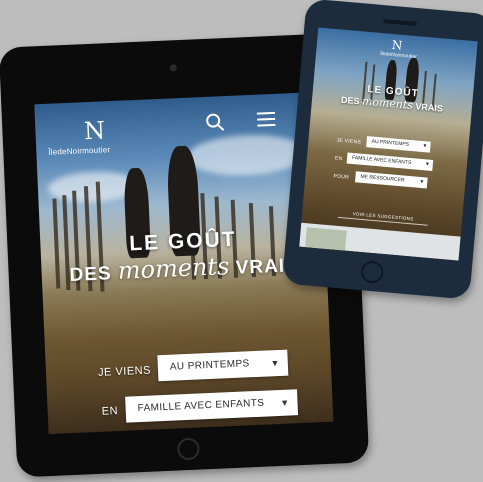 The width and height of the screenshot is (483, 482). I want to click on phone-season-select: AU PRINTEMPS ▼, so click(398, 144).